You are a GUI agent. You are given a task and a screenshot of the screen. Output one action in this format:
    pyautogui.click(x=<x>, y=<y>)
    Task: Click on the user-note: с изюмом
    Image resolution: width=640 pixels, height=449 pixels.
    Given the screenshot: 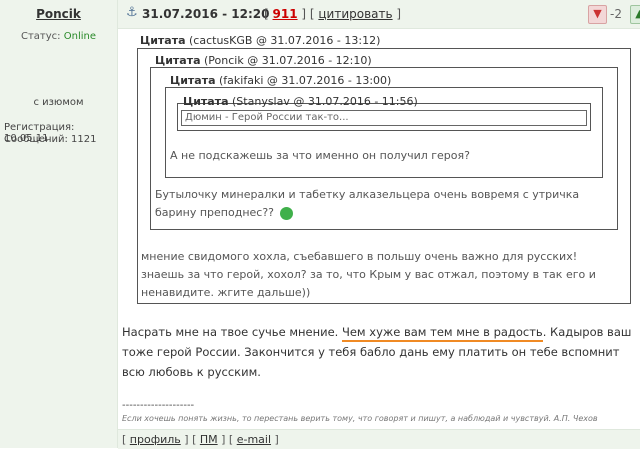 What is the action you would take?
    pyautogui.click(x=58, y=102)
    